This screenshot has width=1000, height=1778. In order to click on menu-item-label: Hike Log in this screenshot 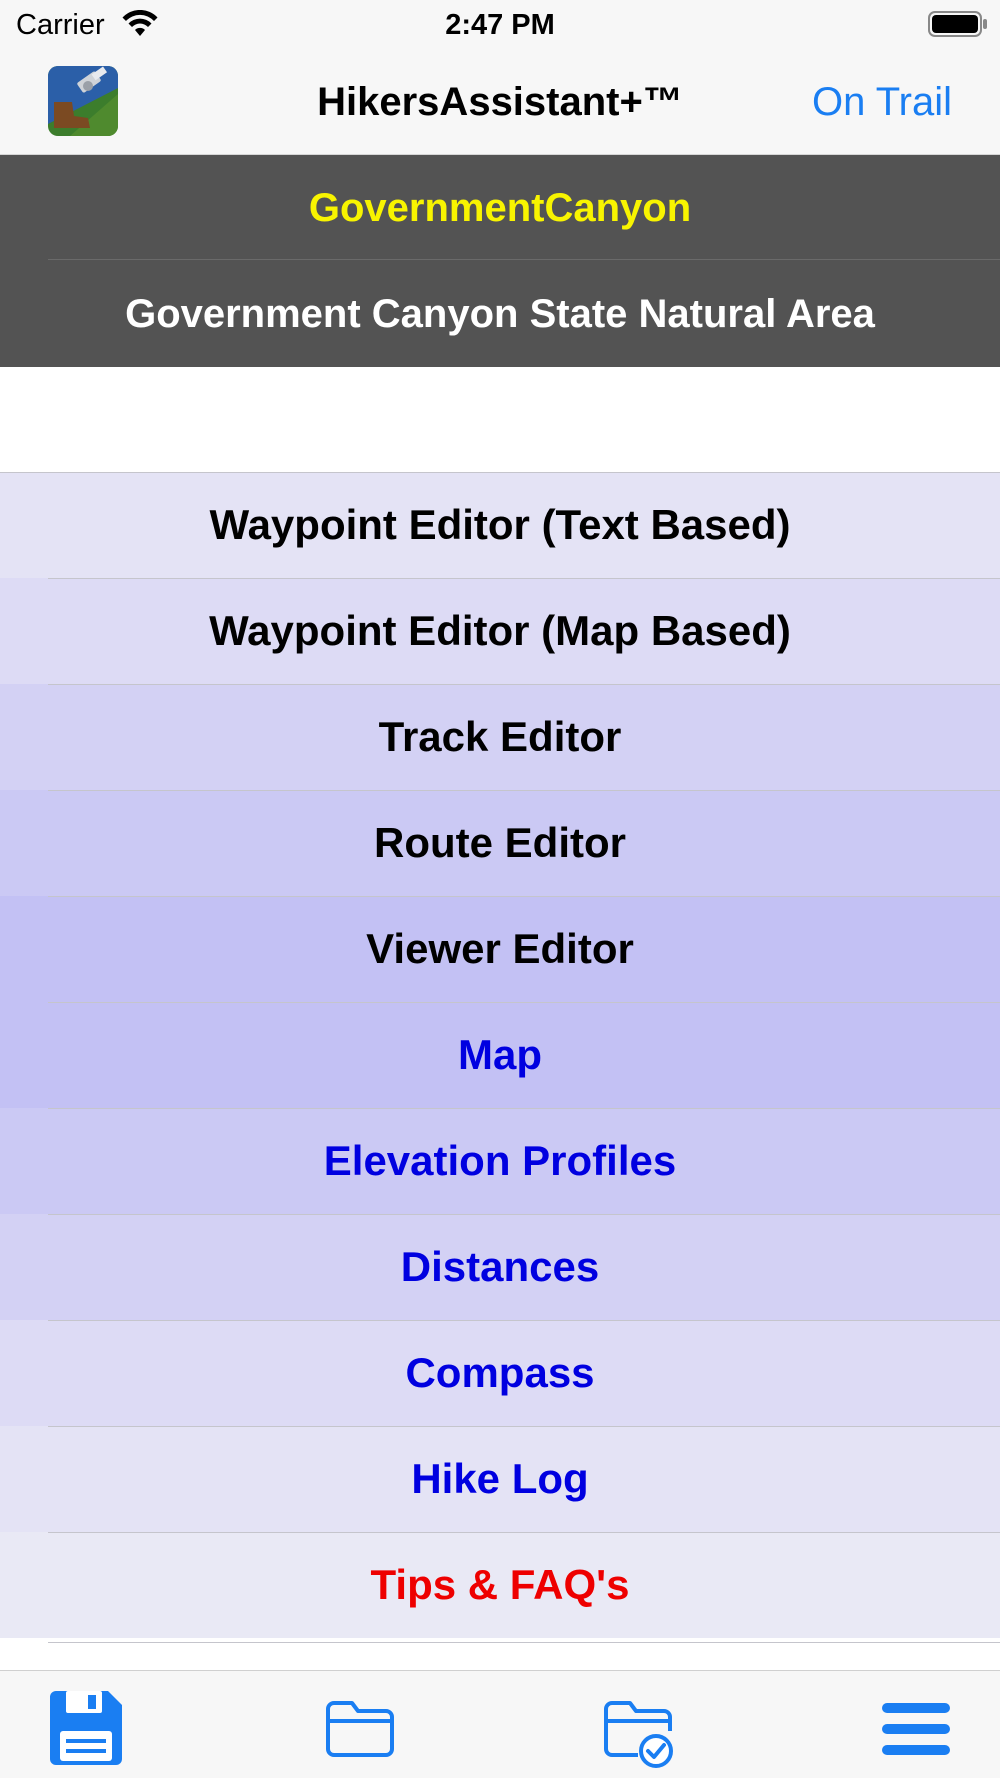, I will do `click(500, 1478)`.